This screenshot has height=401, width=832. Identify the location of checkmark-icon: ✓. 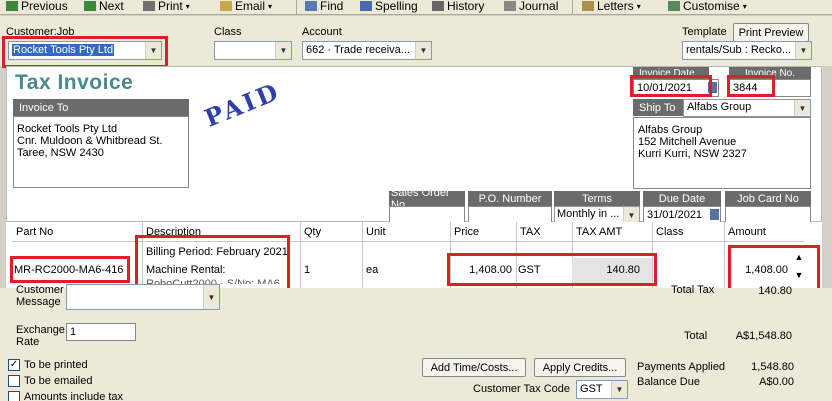
(14, 364).